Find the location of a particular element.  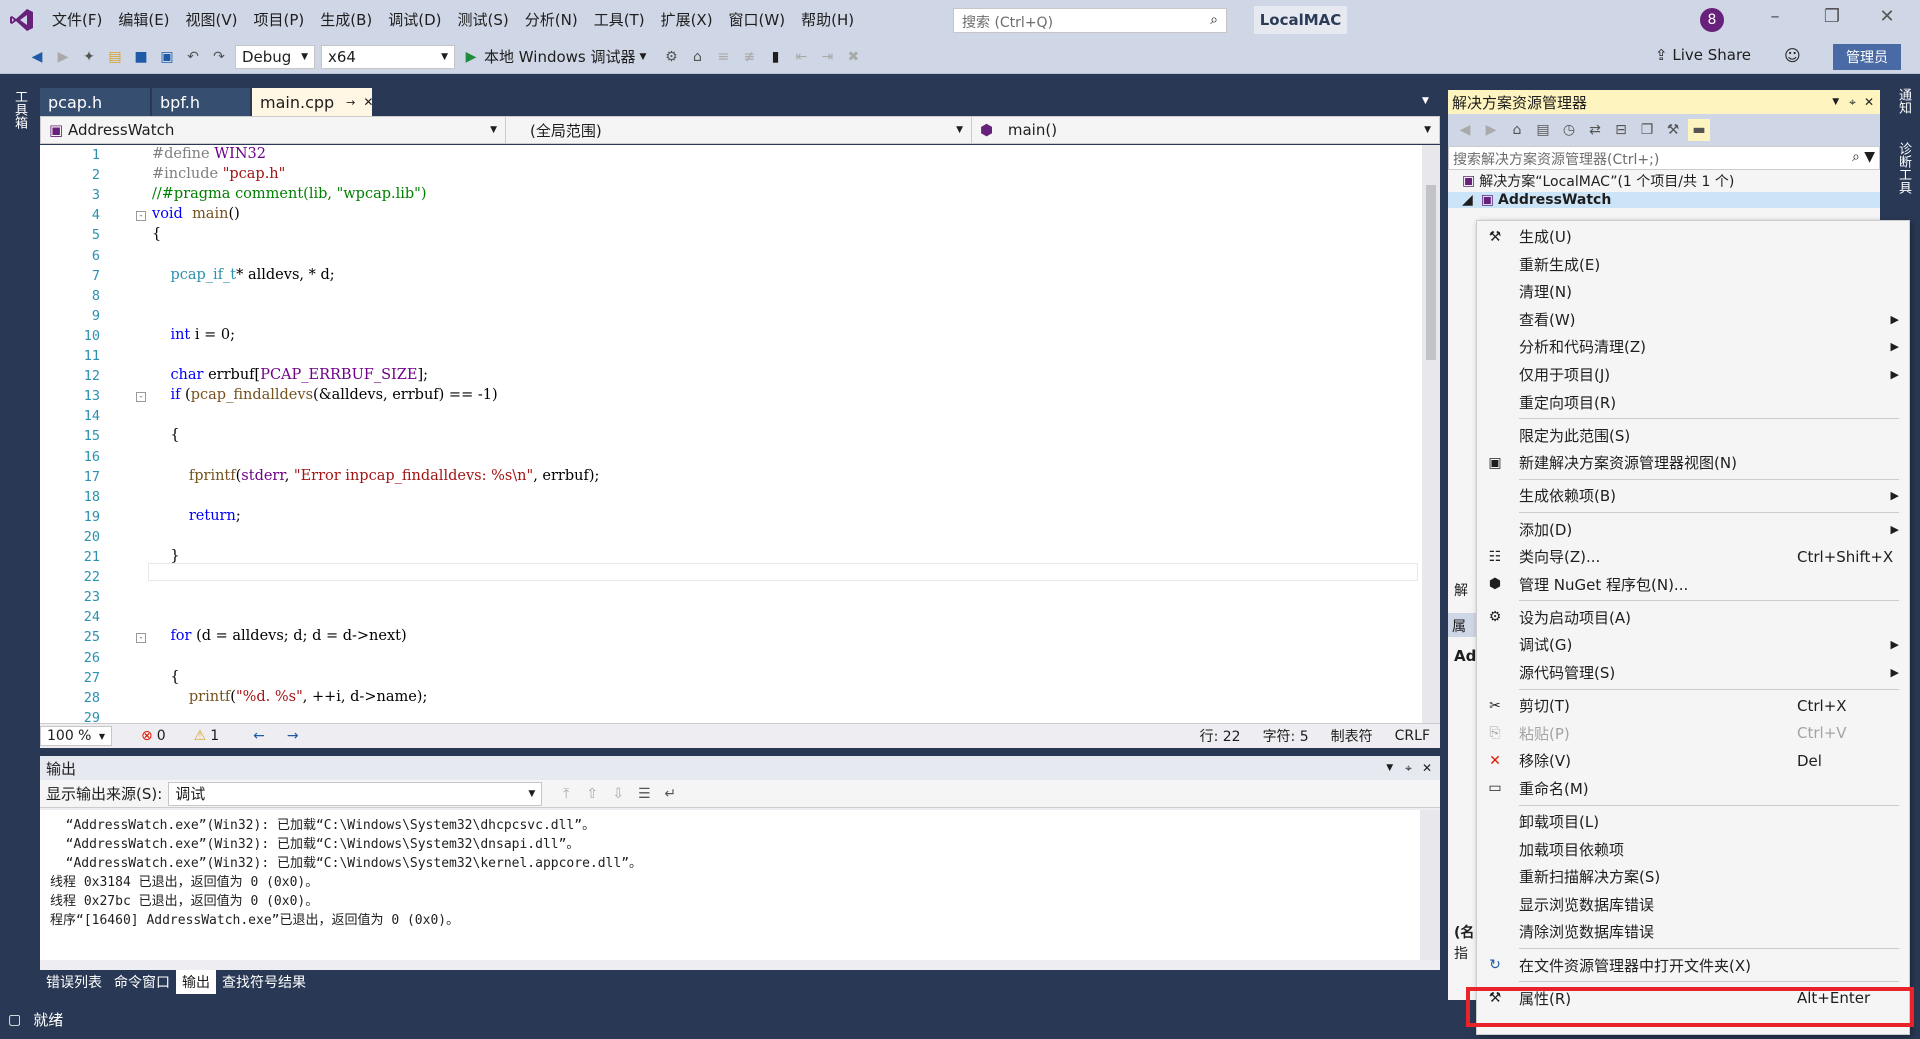

error-icon: ⊗ is located at coordinates (147, 736).